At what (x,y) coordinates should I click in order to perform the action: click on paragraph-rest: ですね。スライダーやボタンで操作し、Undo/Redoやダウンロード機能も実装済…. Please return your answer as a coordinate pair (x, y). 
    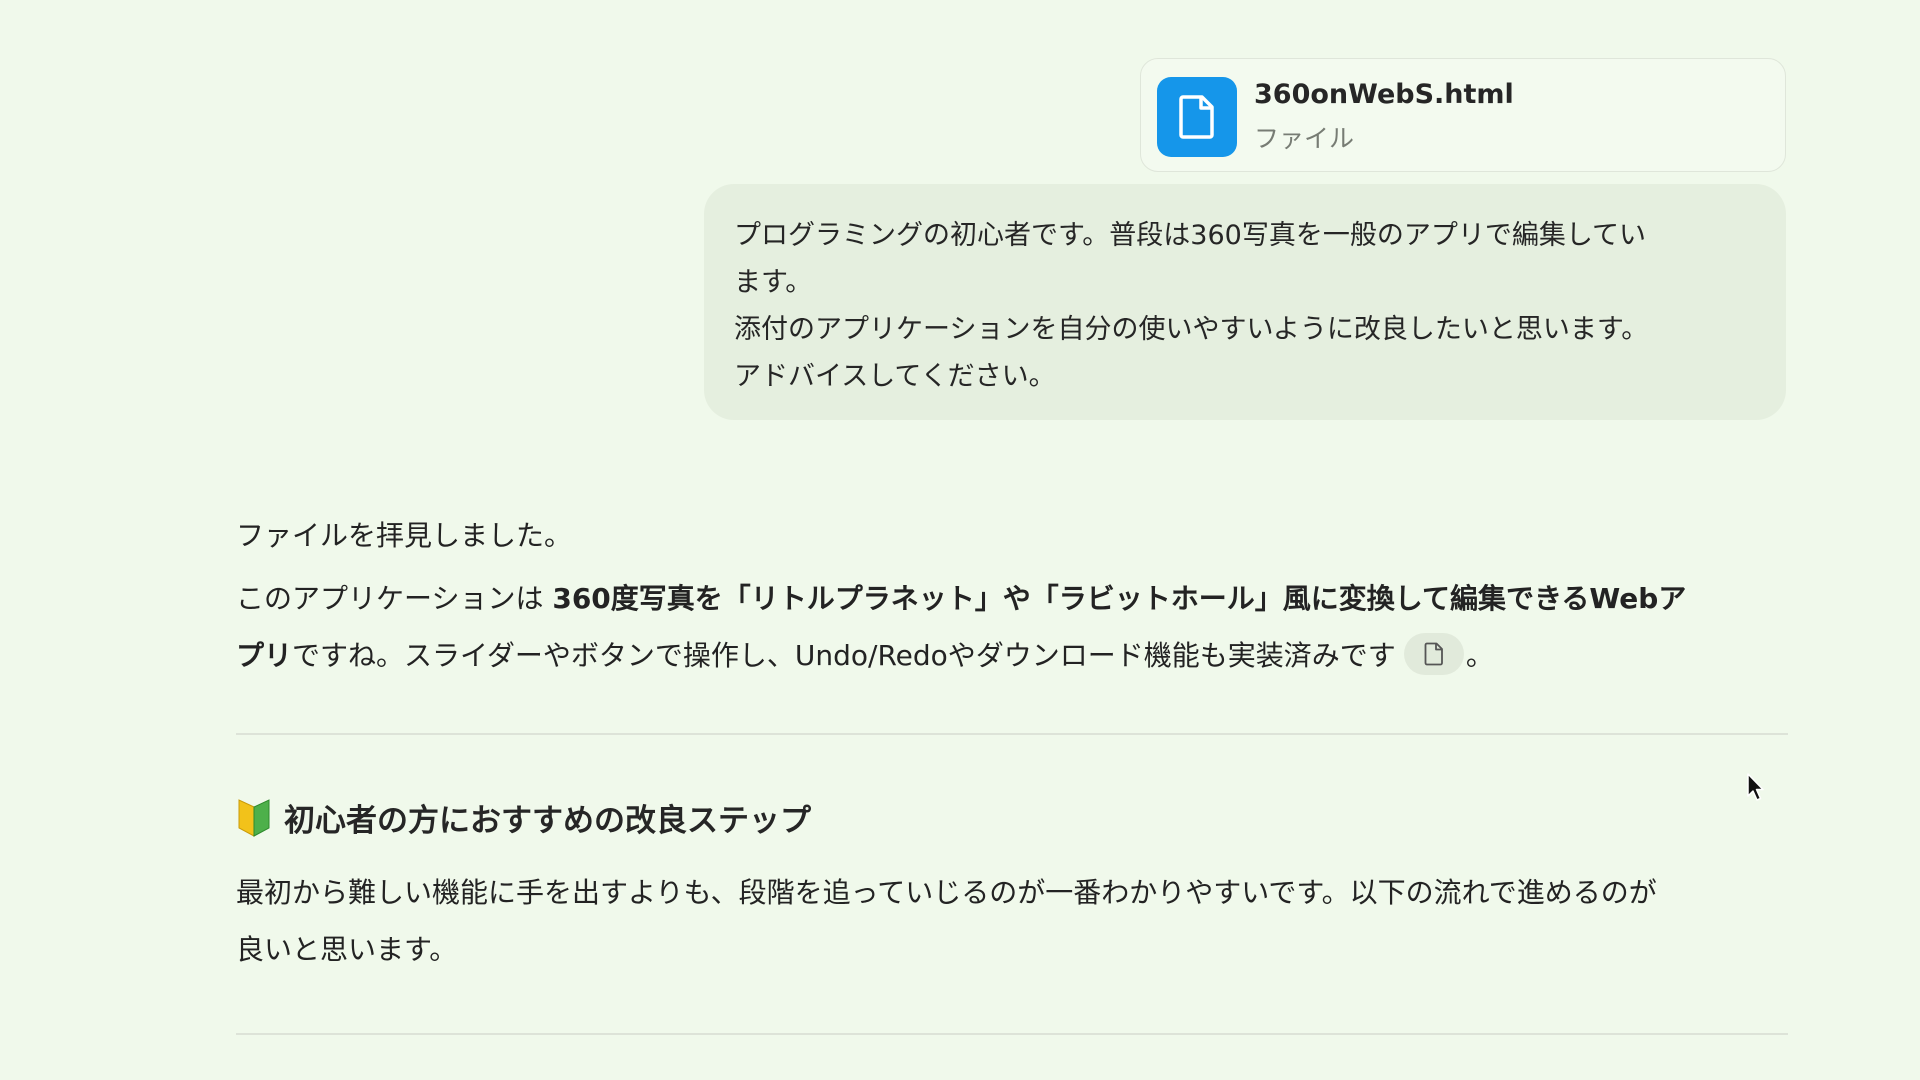
    Looking at the image, I should click on (844, 655).